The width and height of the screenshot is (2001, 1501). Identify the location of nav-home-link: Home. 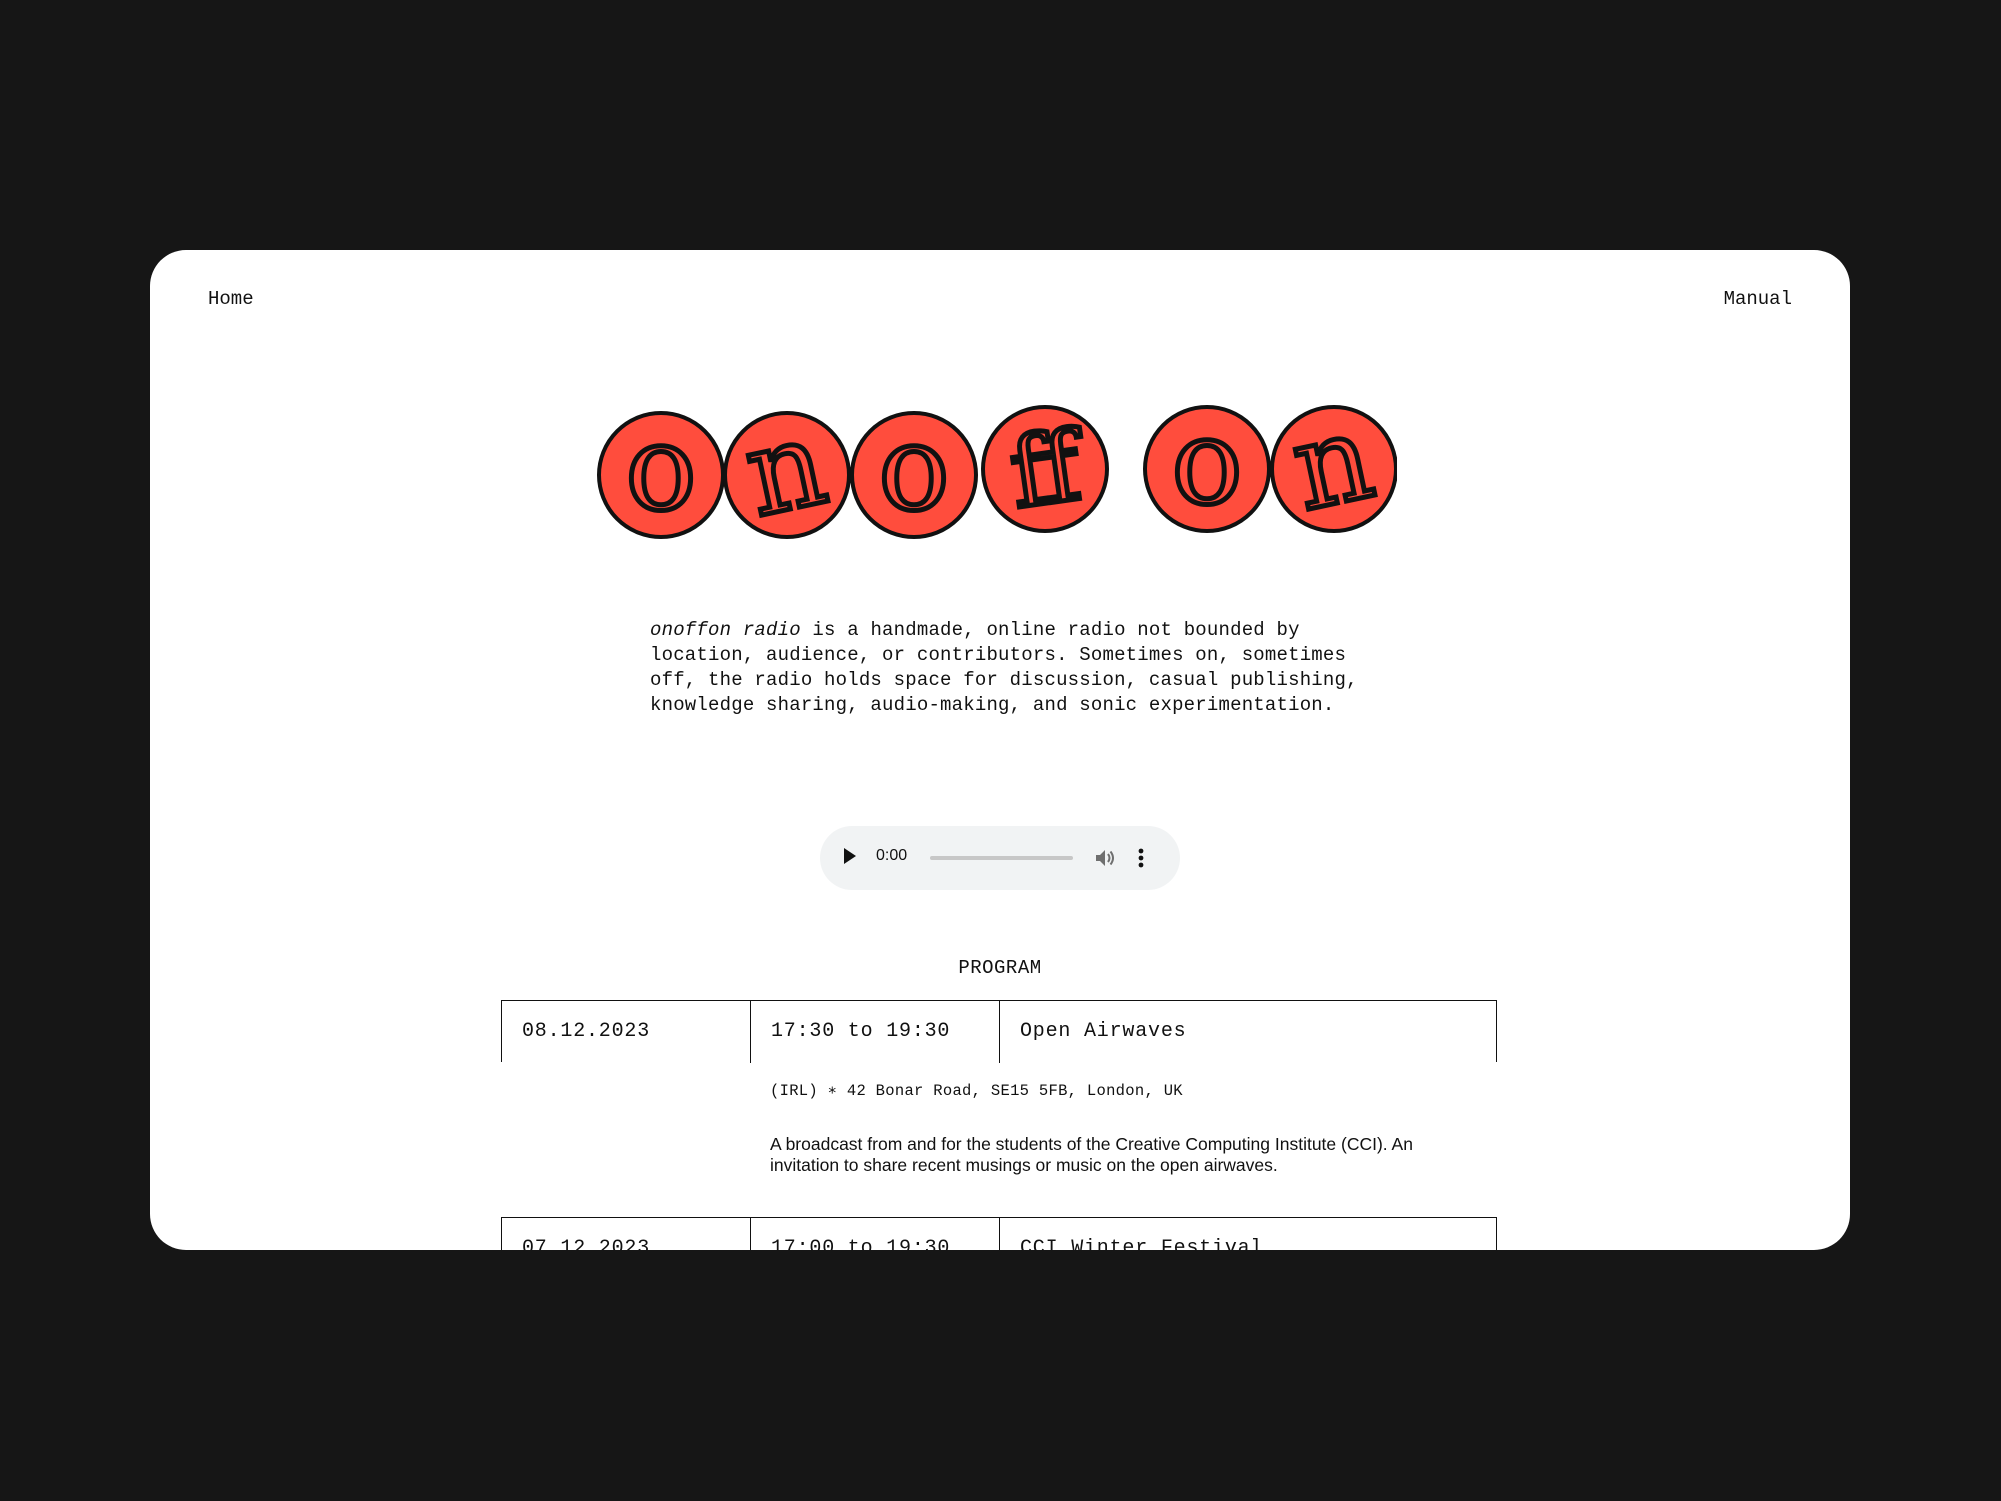
(231, 299).